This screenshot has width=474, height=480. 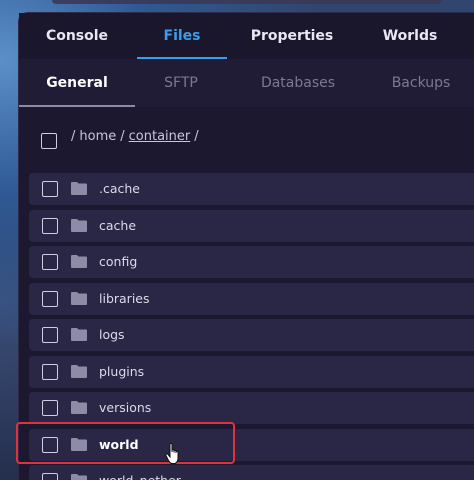 What do you see at coordinates (182, 36) in the screenshot?
I see `tab-files: Files` at bounding box center [182, 36].